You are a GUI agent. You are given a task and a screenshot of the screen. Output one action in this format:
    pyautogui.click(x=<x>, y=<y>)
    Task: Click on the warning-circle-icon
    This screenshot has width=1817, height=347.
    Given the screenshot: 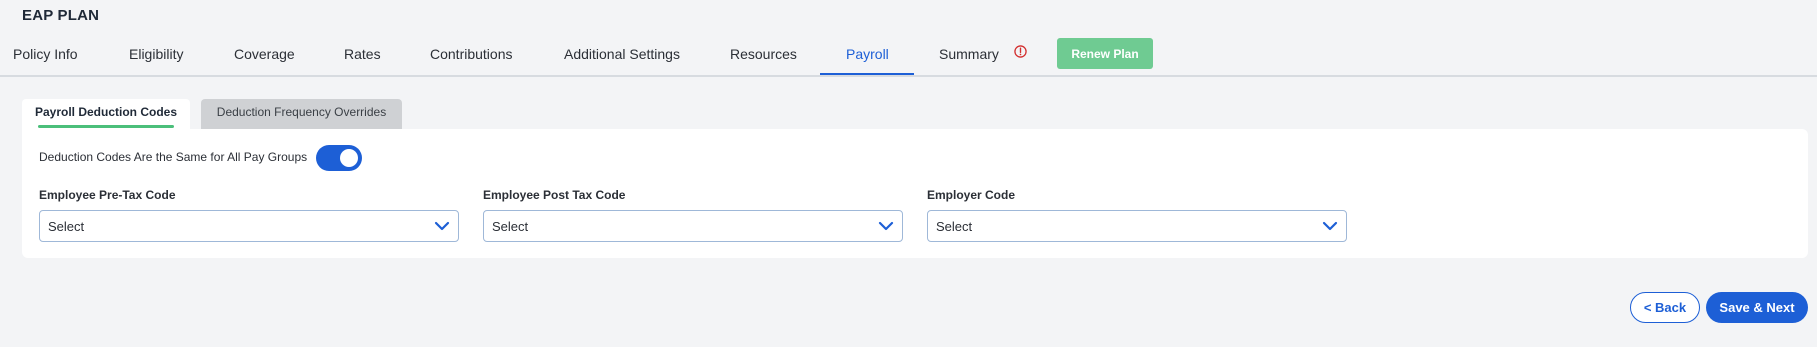 What is the action you would take?
    pyautogui.click(x=1020, y=51)
    